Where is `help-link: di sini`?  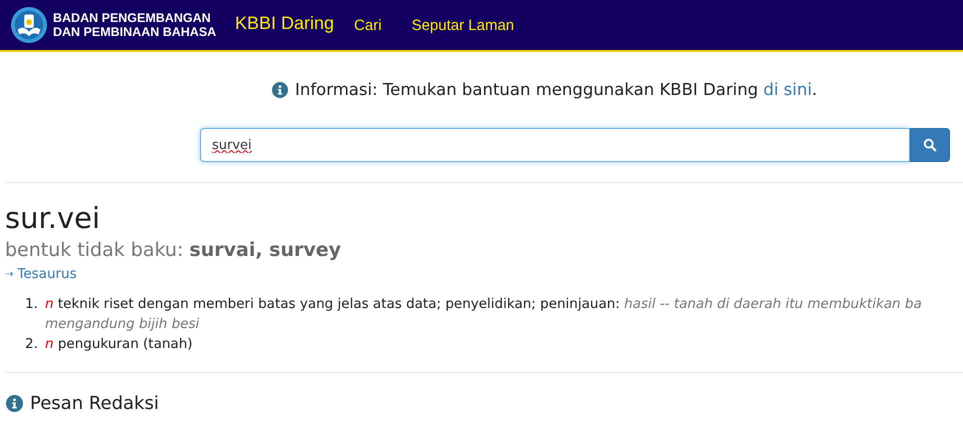 help-link: di sini is located at coordinates (787, 89).